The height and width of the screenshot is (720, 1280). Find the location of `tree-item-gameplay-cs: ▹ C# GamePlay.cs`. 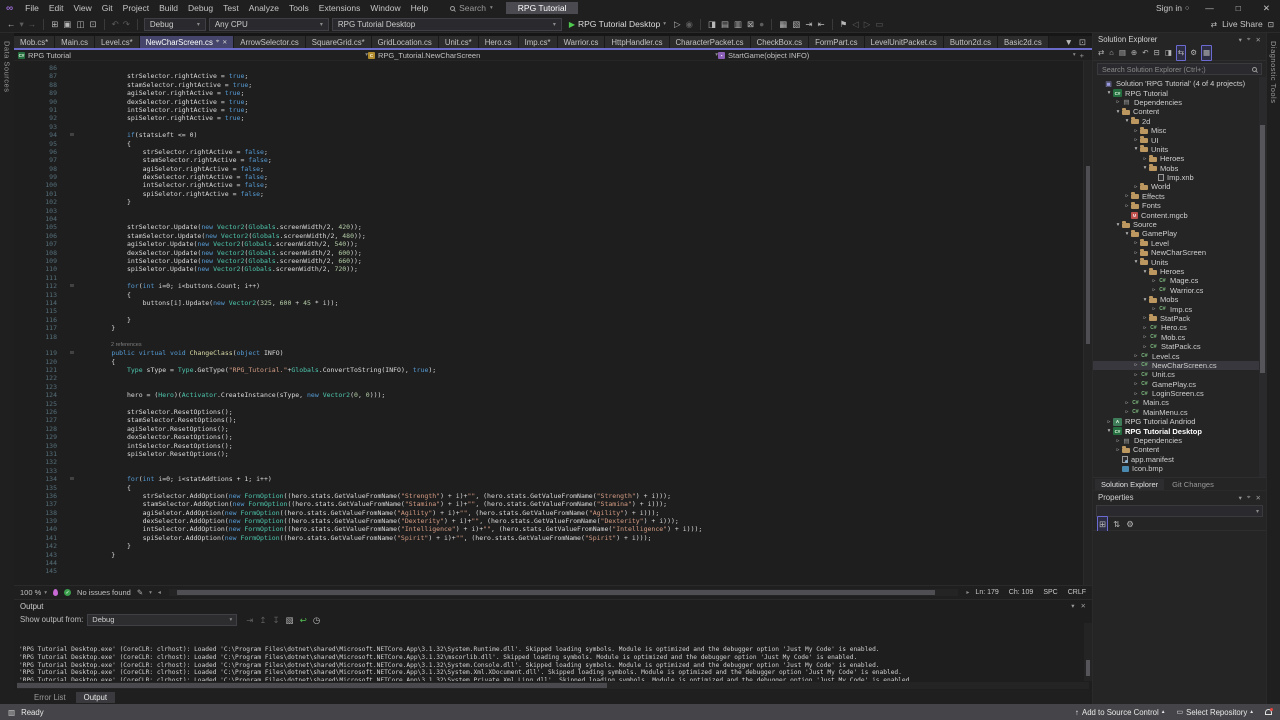

tree-item-gameplay-cs: ▹ C# GamePlay.cs is located at coordinates (1179, 384).